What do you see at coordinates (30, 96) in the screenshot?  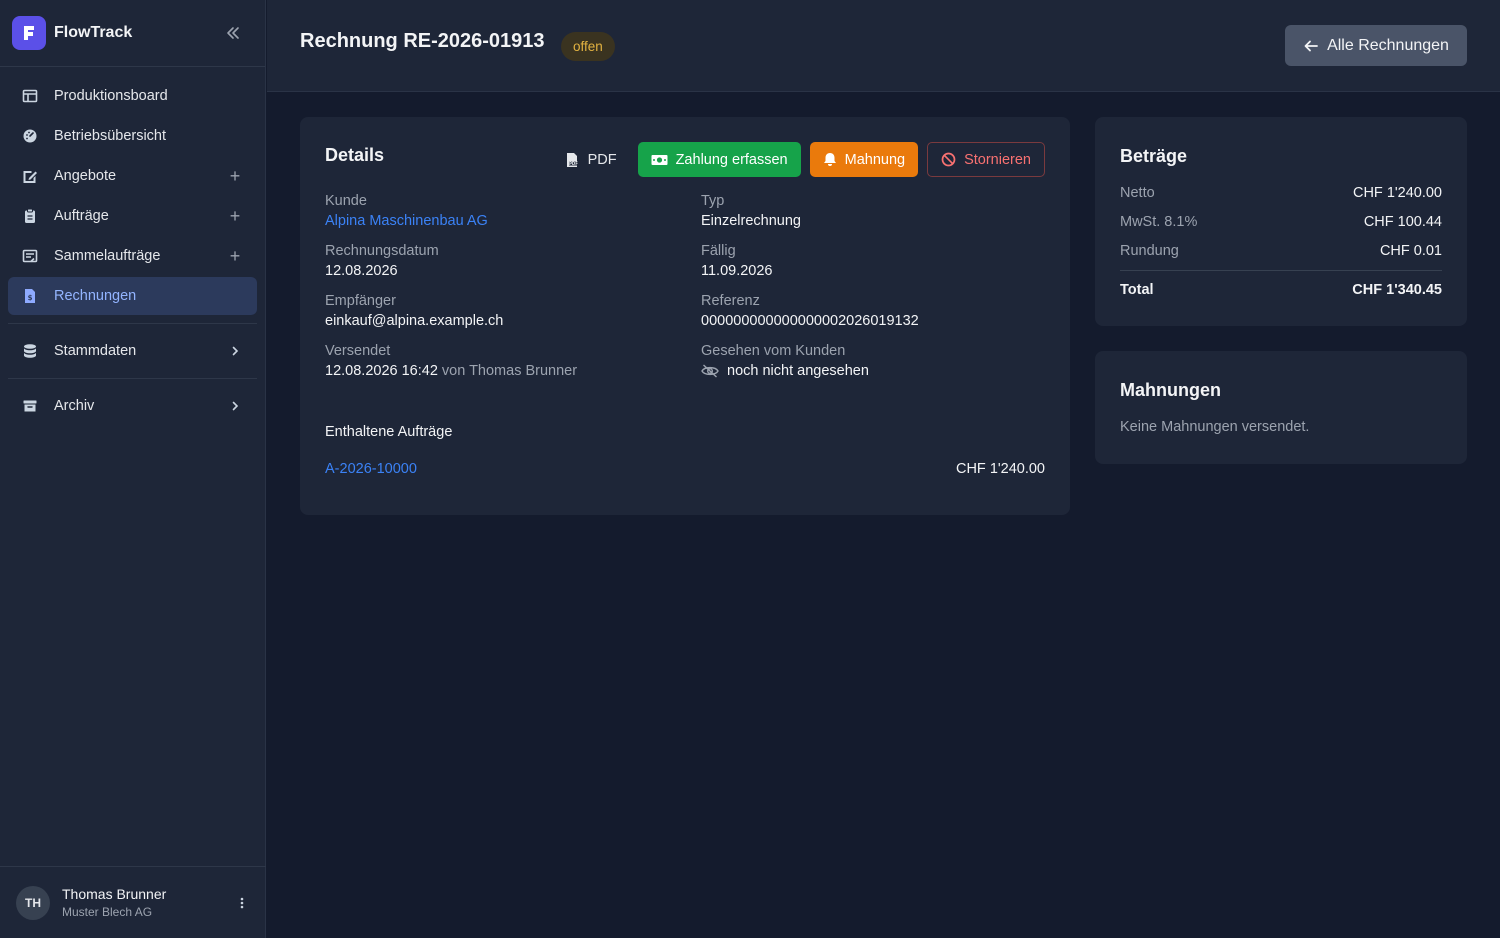 I see `board-icon` at bounding box center [30, 96].